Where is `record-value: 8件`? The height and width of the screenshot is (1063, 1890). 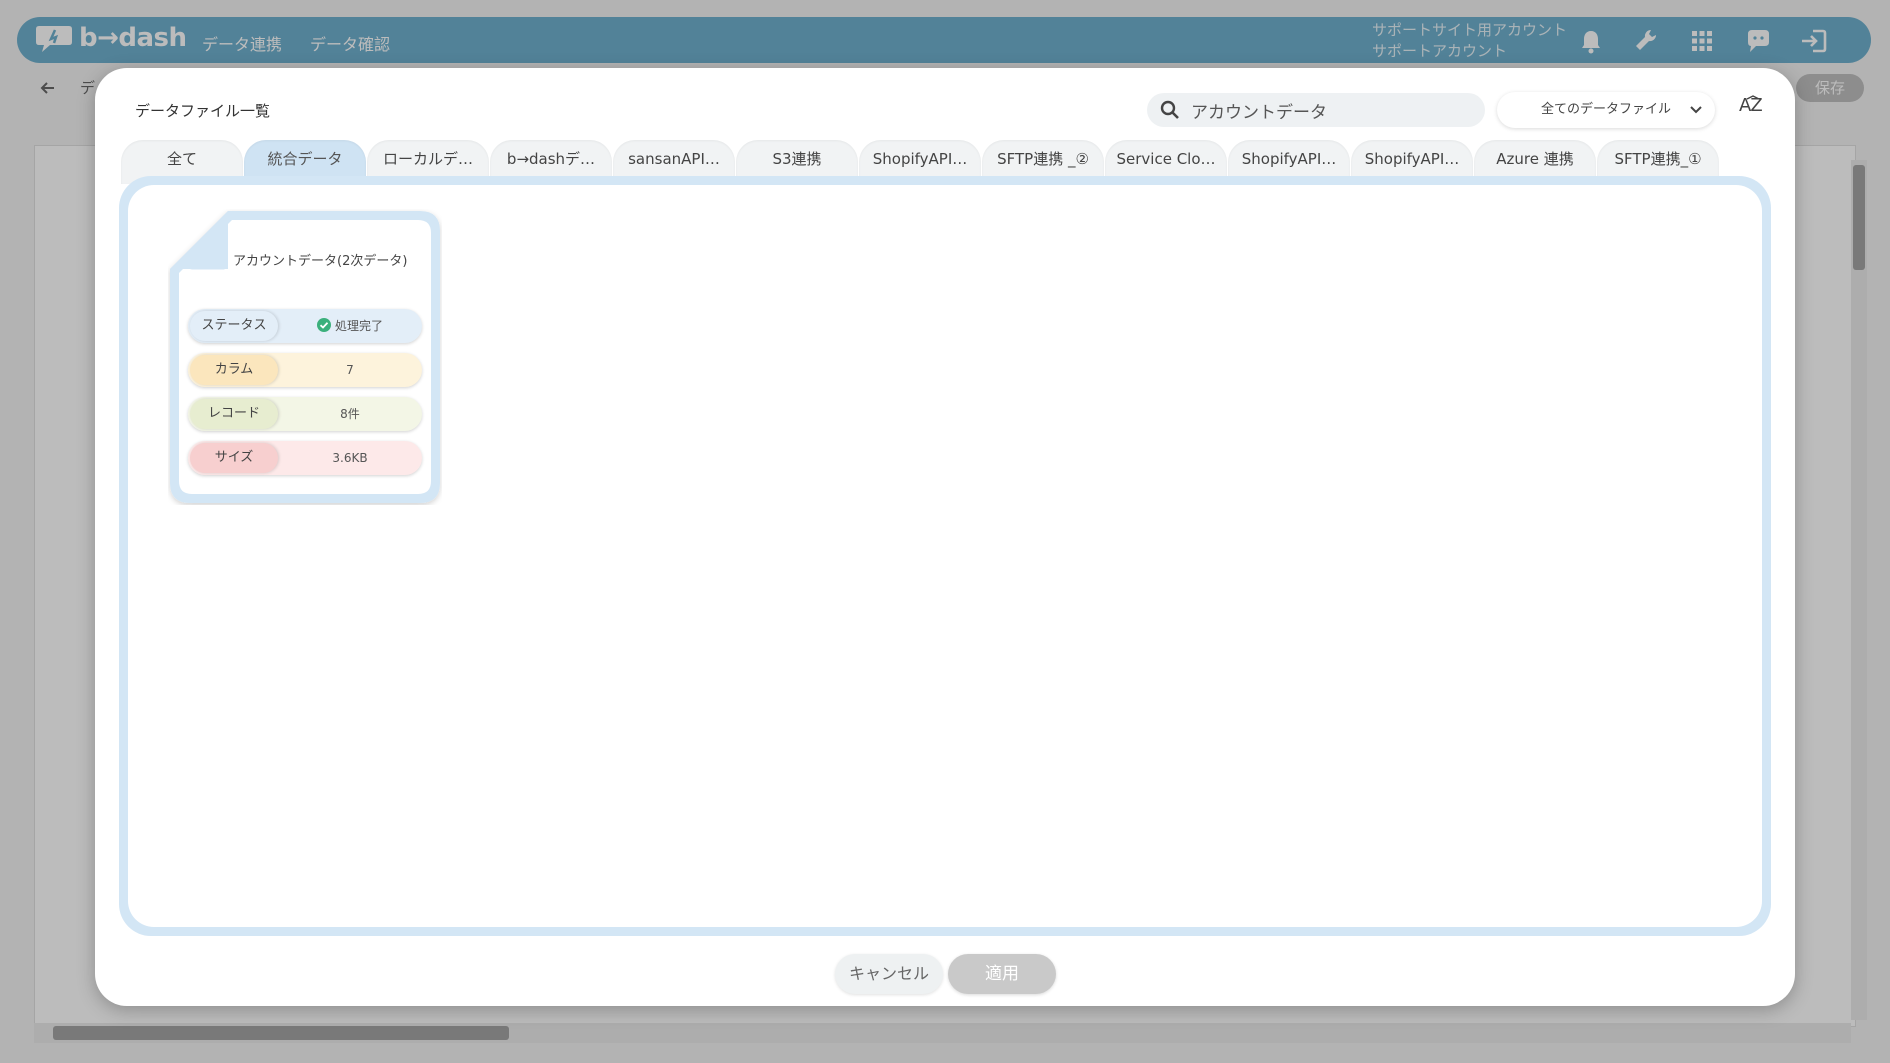
record-value: 8件 is located at coordinates (350, 414).